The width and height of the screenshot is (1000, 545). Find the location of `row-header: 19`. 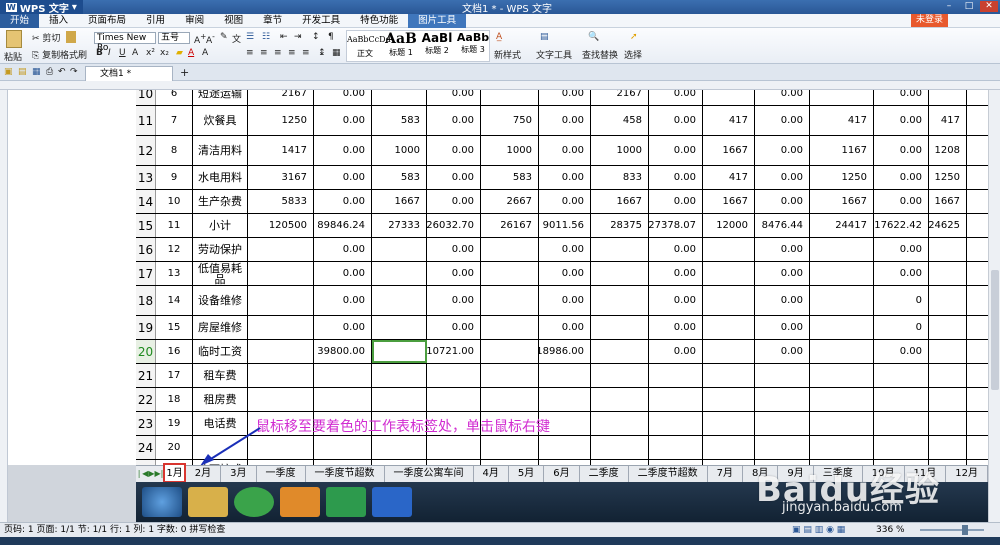

row-header: 19 is located at coordinates (146, 327).